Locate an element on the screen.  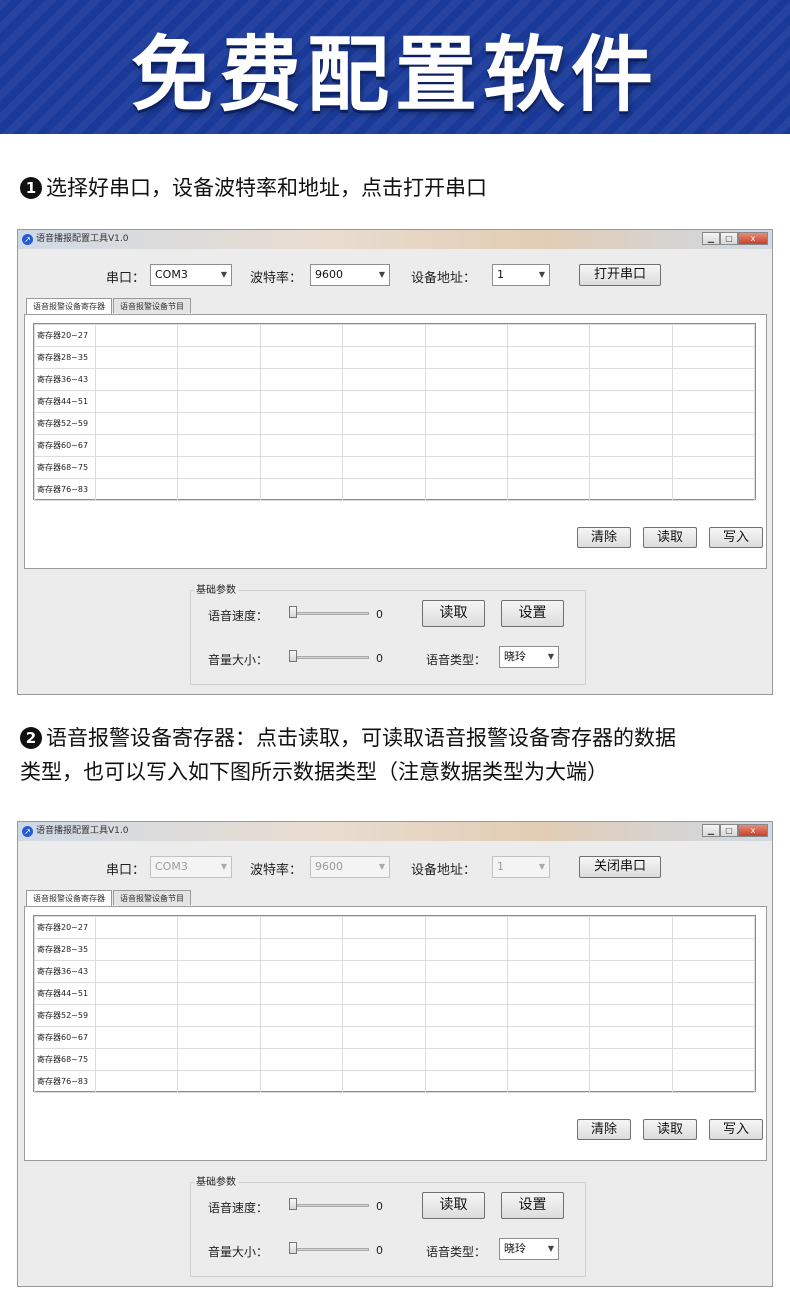
banner: 免费配置软件 is located at coordinates (395, 67).